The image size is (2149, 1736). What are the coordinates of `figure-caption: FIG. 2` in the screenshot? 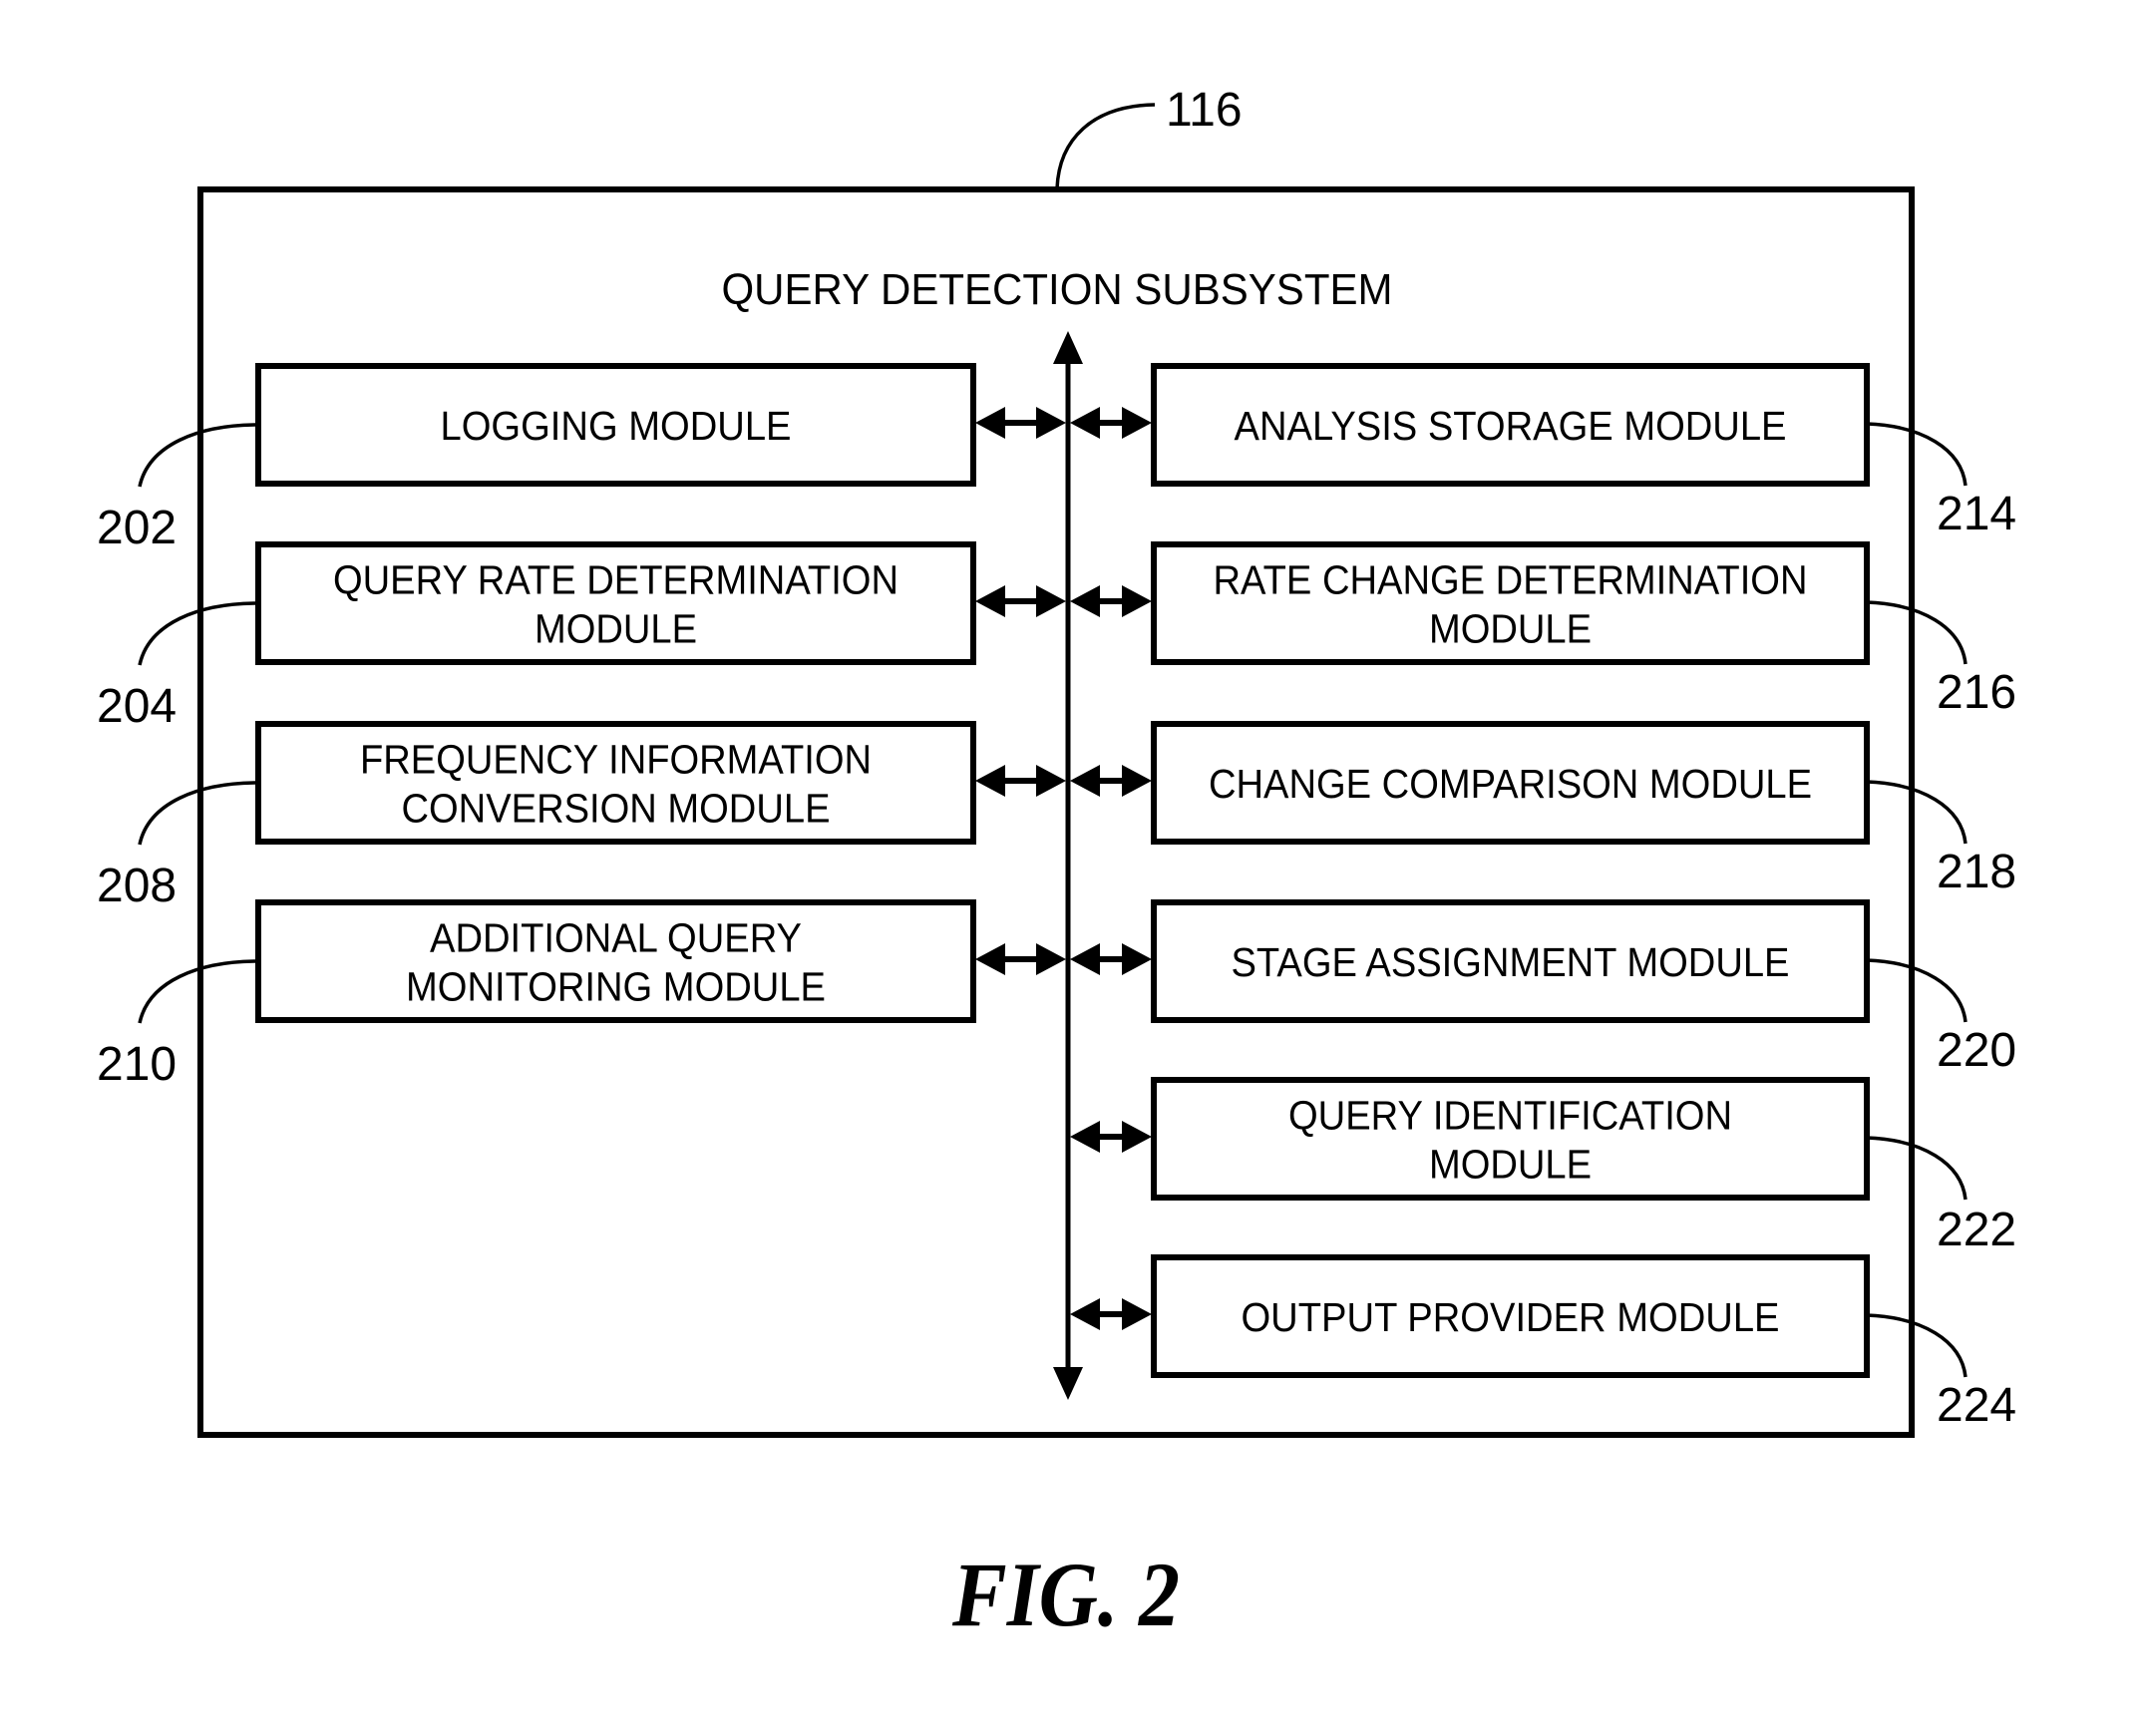 It's located at (1065, 1594).